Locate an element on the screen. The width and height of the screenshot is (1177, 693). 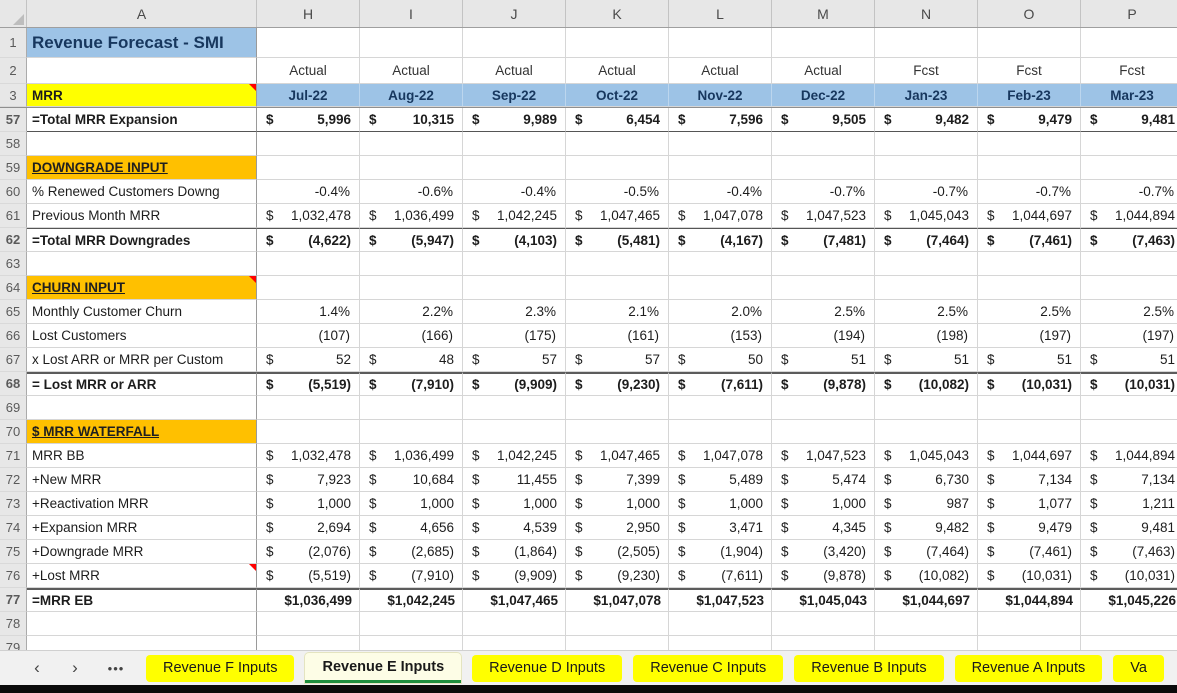
cell-N66: (198) is located at coordinates (926, 336).